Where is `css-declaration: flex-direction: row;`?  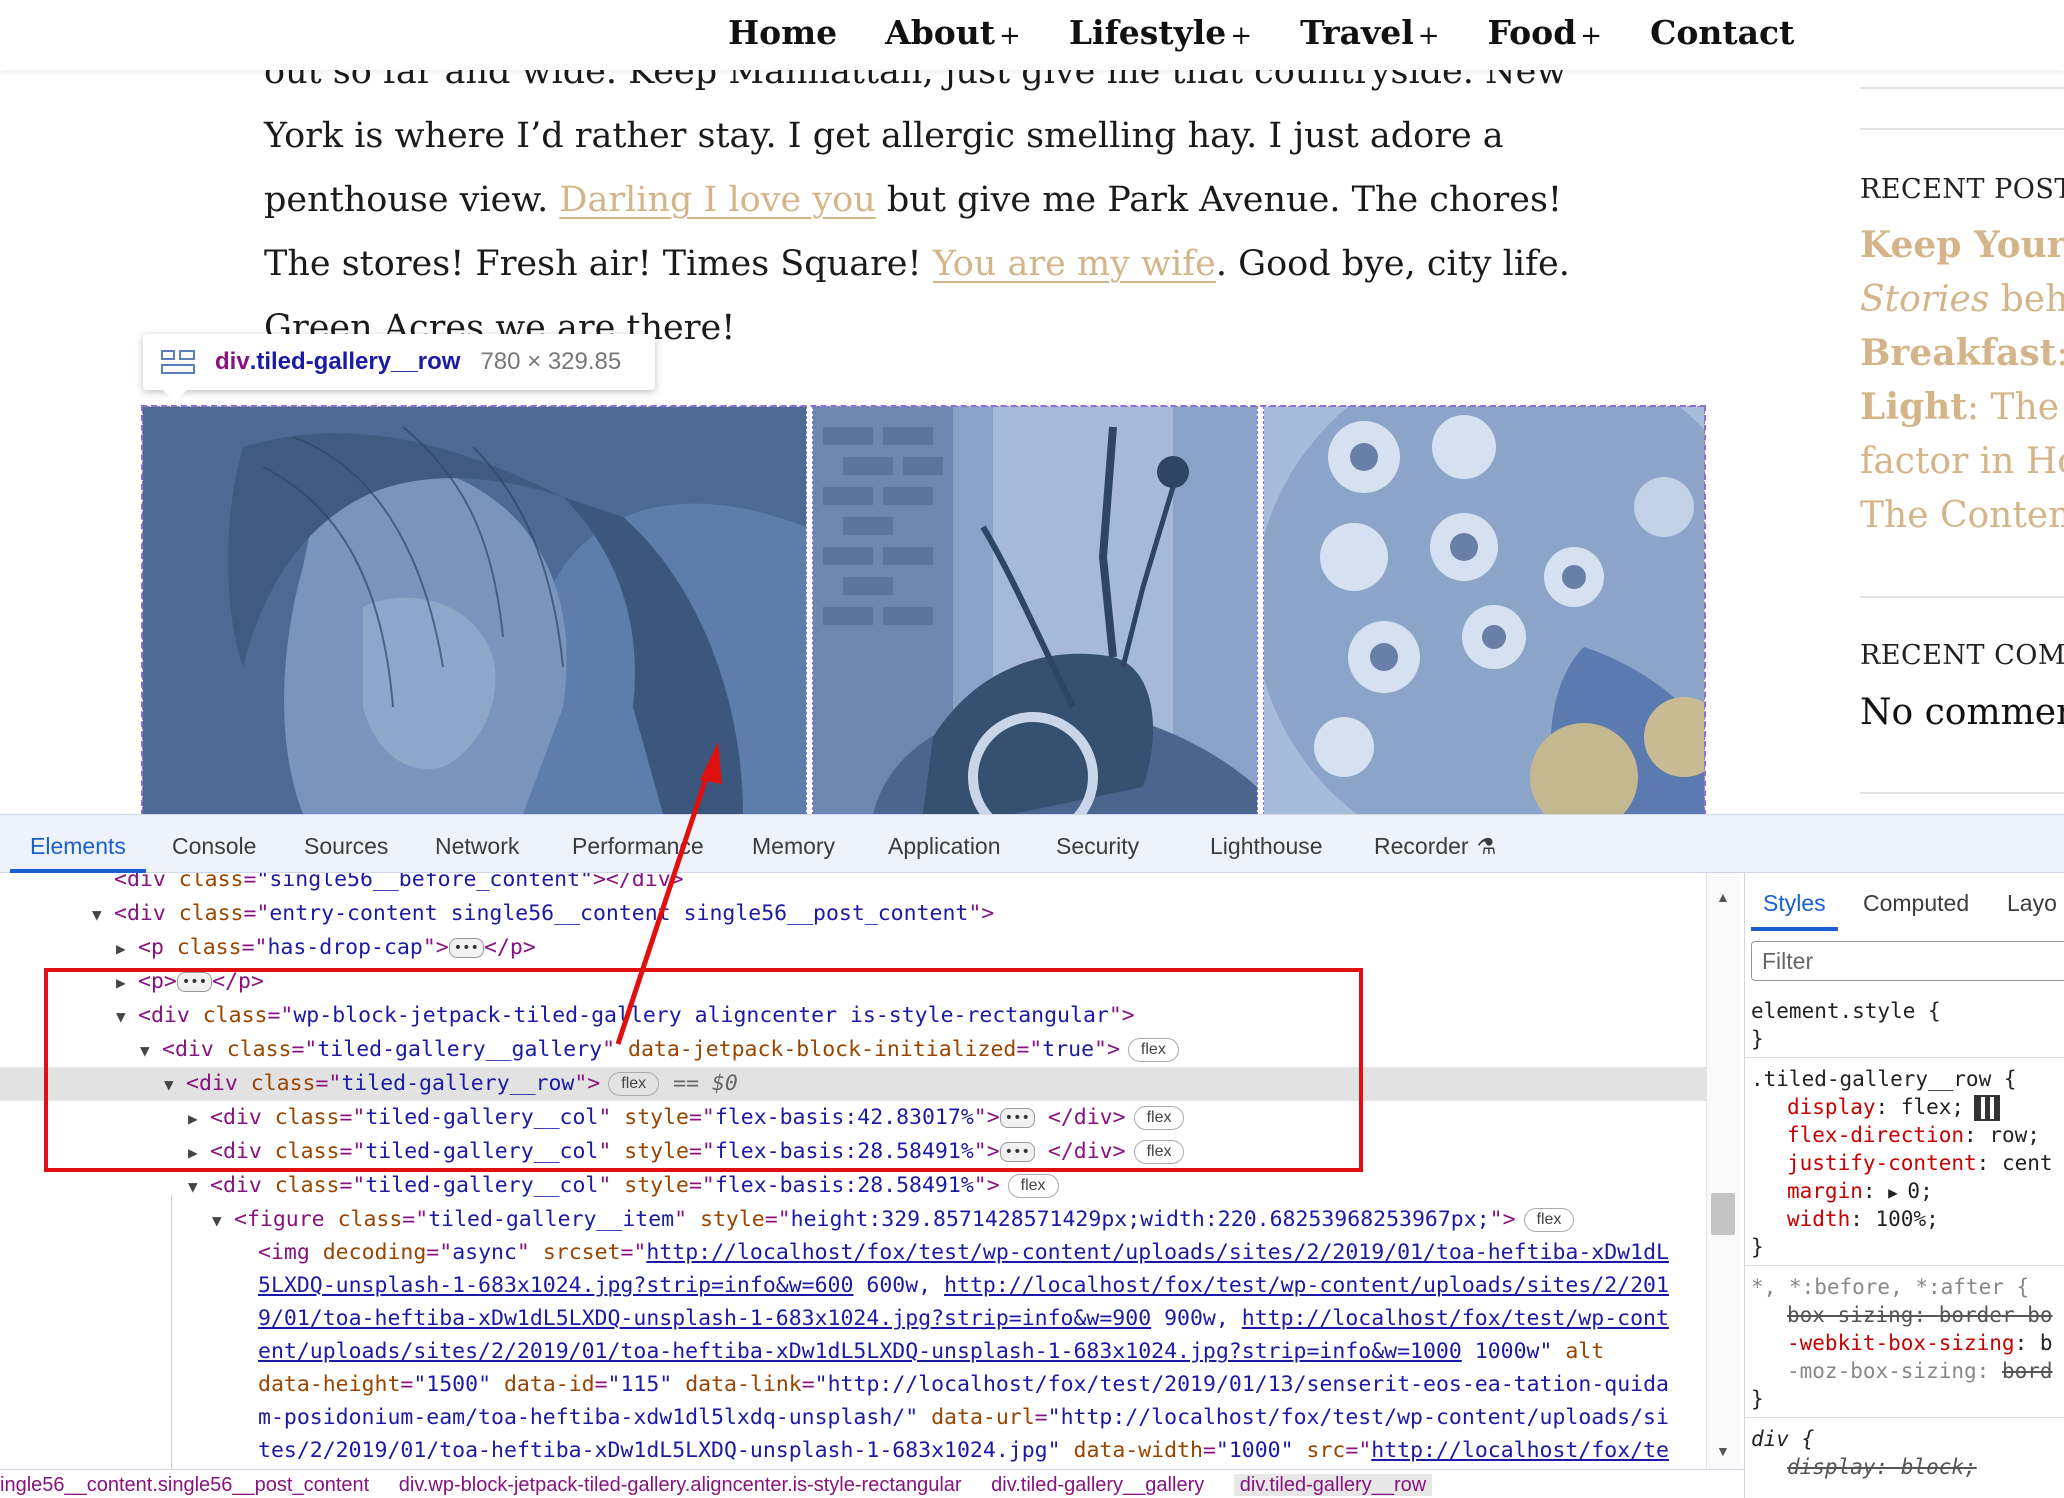
css-declaration: flex-direction: row; is located at coordinates (1913, 1135).